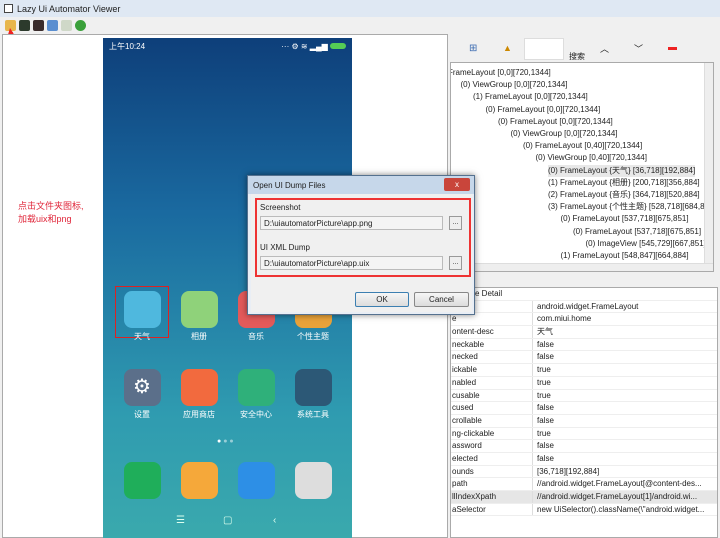 This screenshot has width=720, height=538. Describe the element at coordinates (585, 48) in the screenshot. I see `tree-toolbar: ⊞ ▲ 搜索 ︿ ﹀` at that location.